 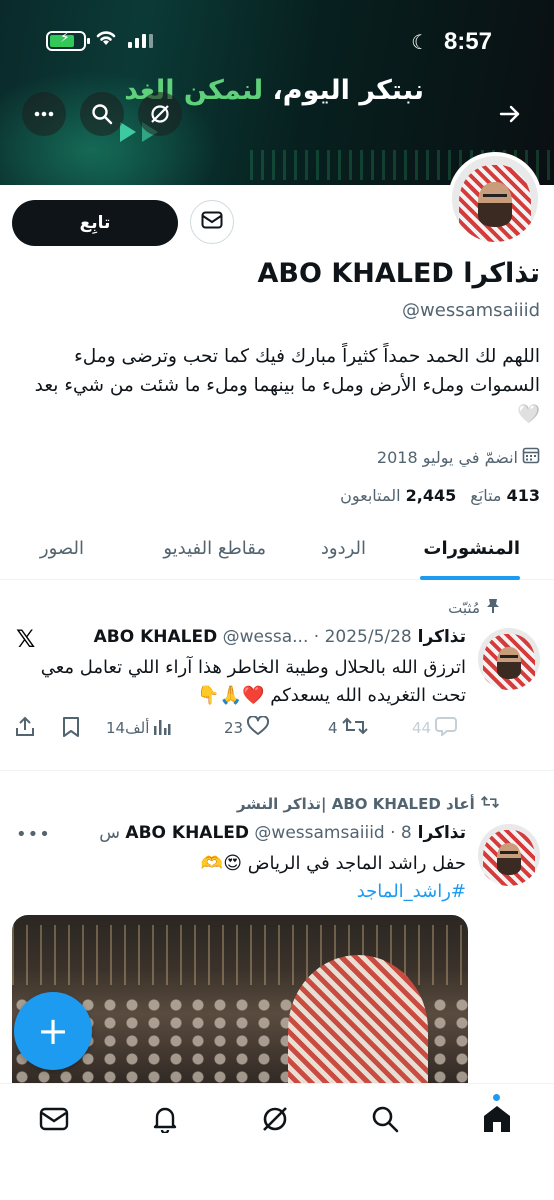 I want to click on battery-icon: ⚡, so click(x=68, y=40).